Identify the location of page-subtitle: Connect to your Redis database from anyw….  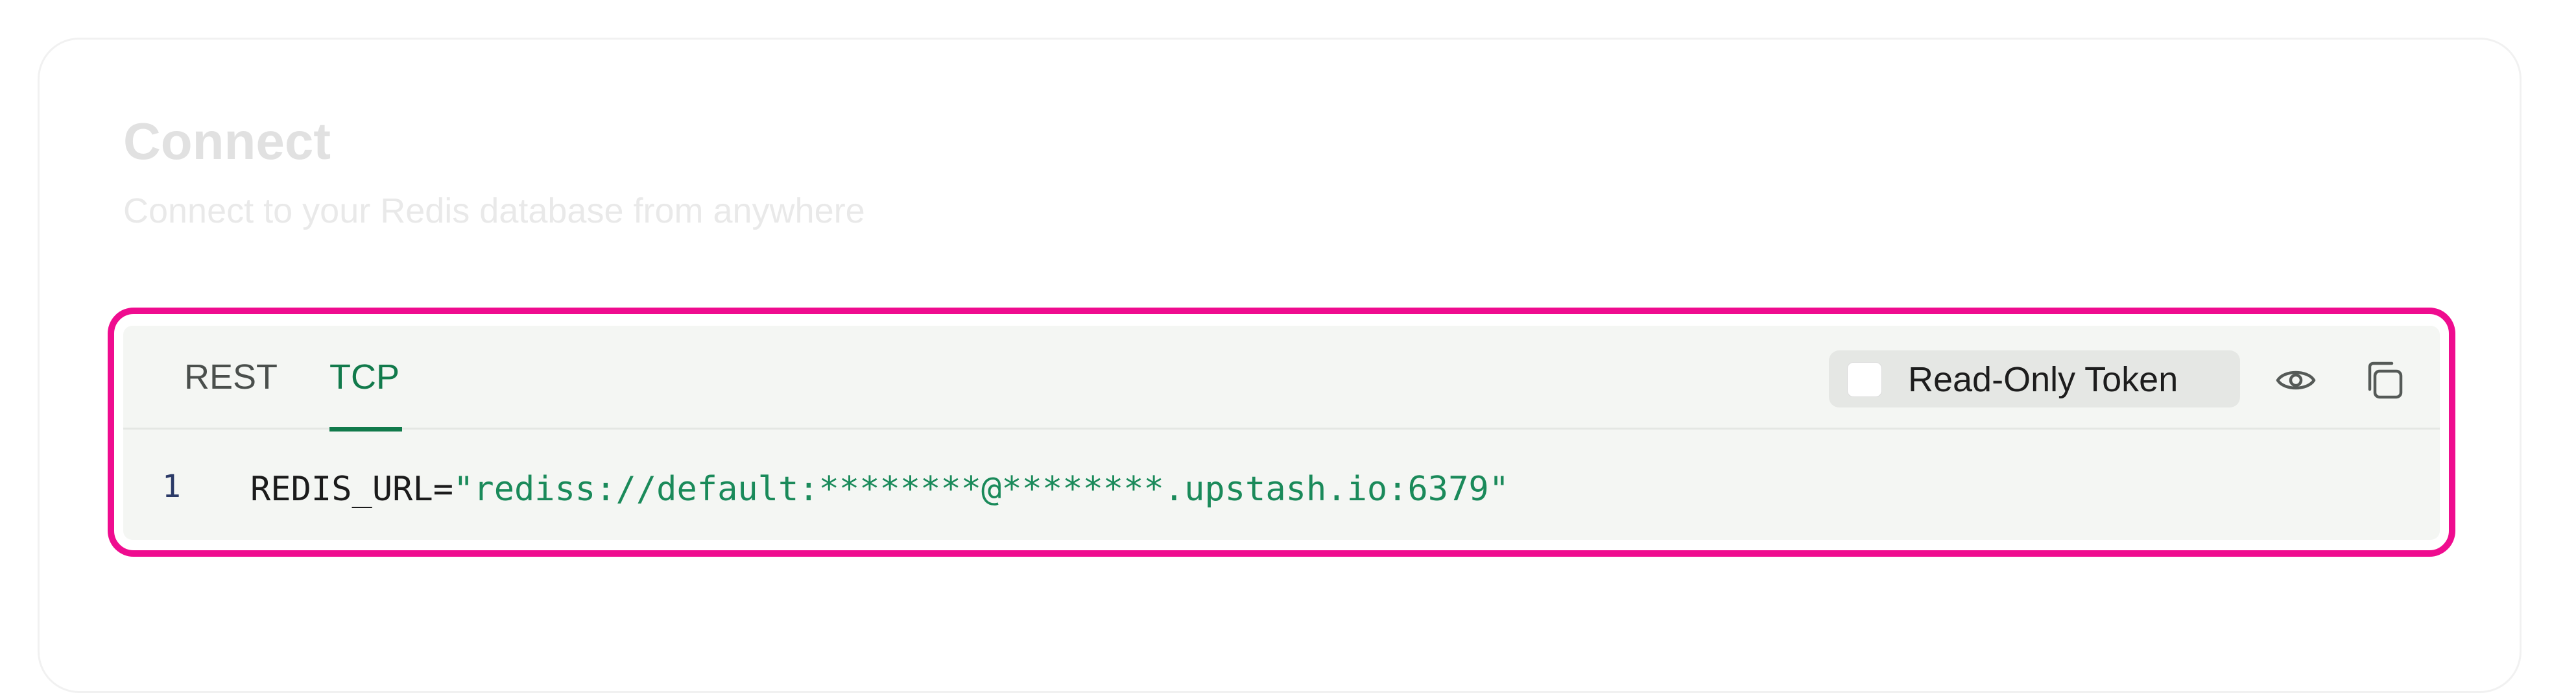
(494, 210).